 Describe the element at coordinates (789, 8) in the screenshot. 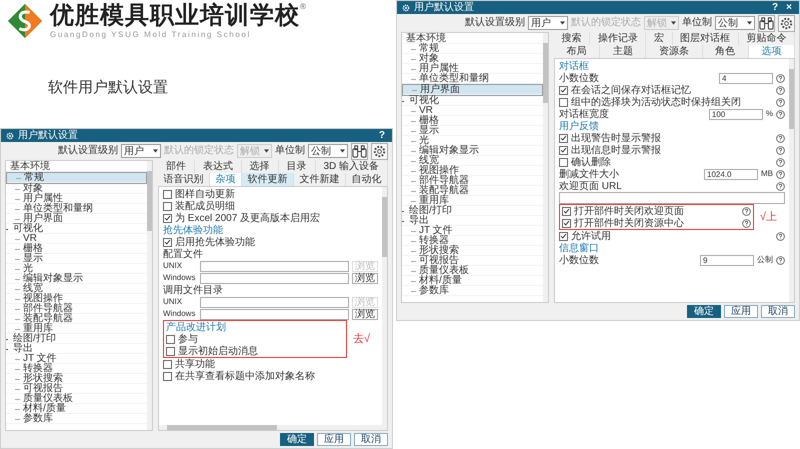

I see `close-button: ×` at that location.